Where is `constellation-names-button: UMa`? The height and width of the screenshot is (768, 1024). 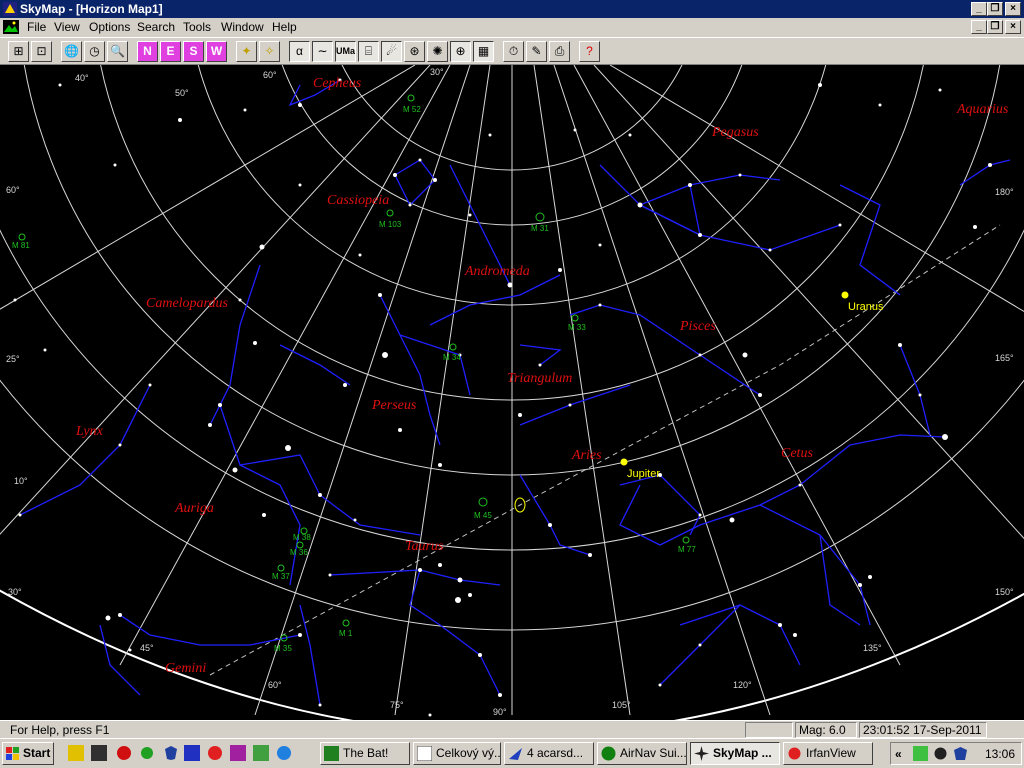
constellation-names-button: UMa is located at coordinates (345, 51).